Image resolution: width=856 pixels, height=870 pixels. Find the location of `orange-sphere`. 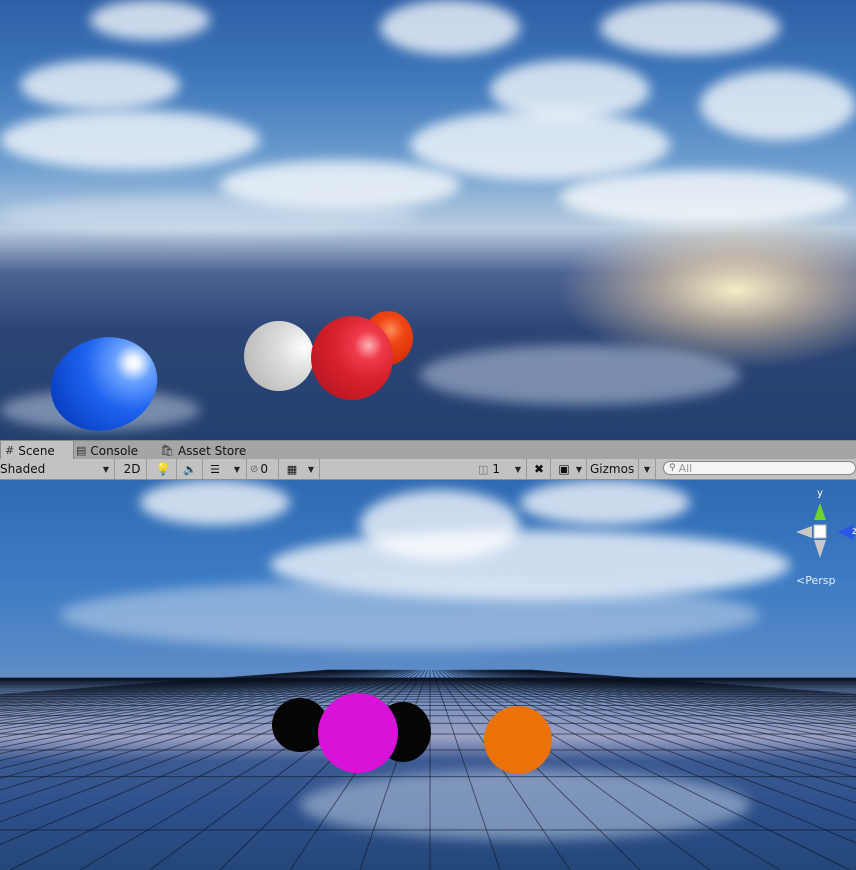

orange-sphere is located at coordinates (518, 740).